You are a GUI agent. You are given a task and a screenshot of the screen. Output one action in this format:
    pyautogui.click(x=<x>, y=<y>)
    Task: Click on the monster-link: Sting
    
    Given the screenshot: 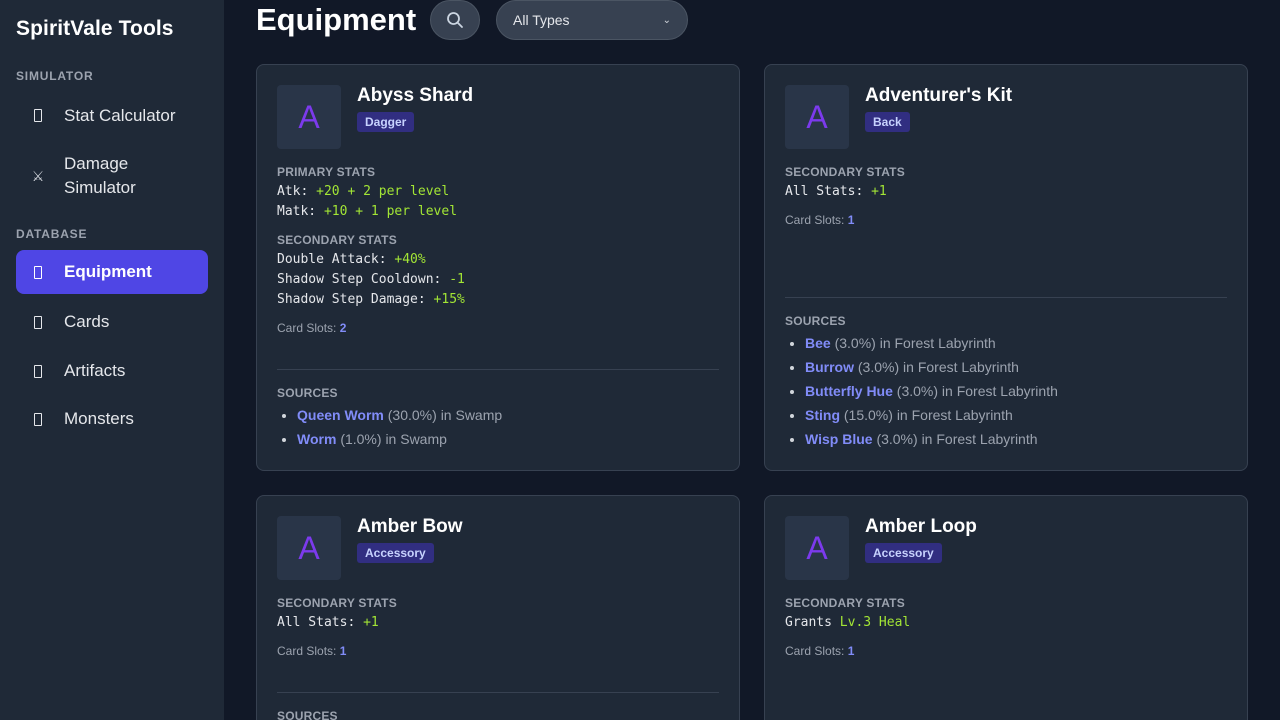 What is the action you would take?
    pyautogui.click(x=822, y=415)
    